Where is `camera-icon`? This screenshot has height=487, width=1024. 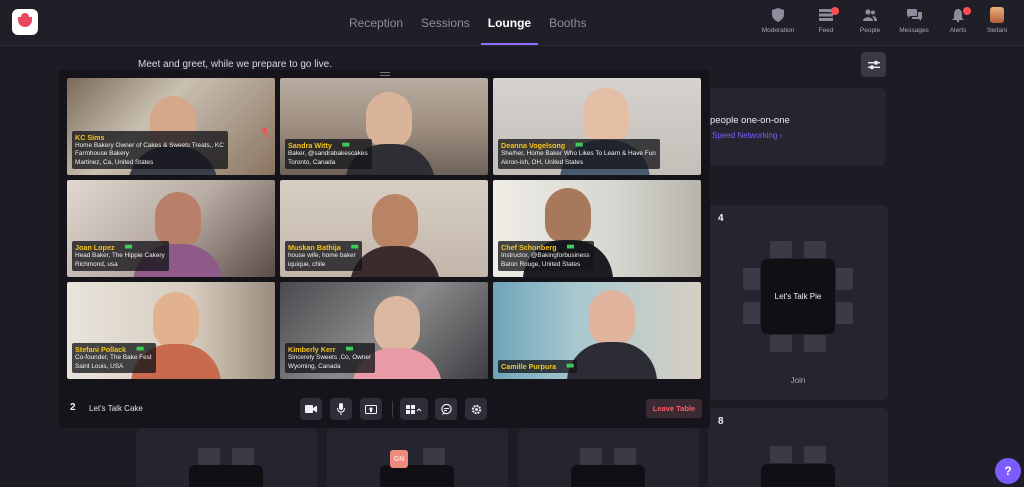
camera-icon is located at coordinates (311, 409).